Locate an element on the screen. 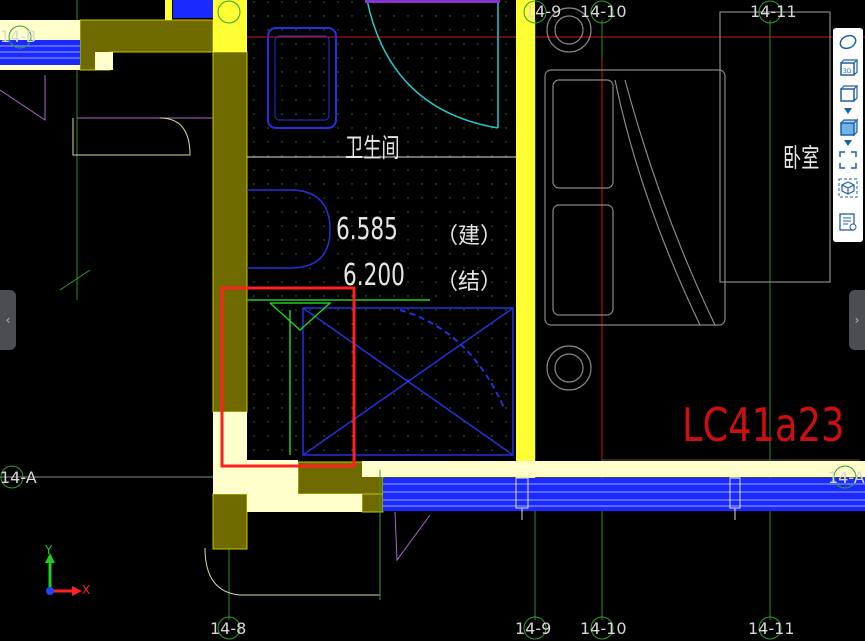 This screenshot has width=865, height=641. gizmo-x-label: X is located at coordinates (86, 590).